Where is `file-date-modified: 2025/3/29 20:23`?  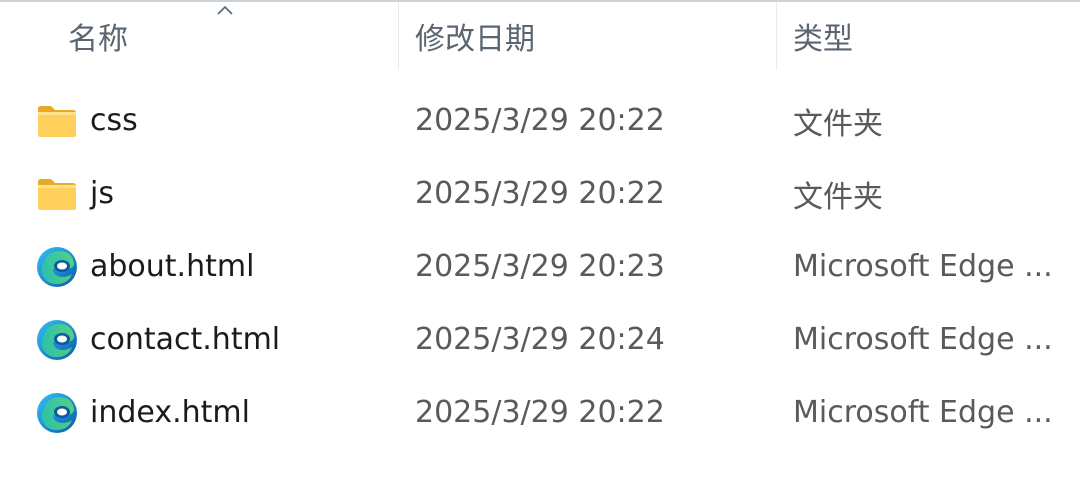 file-date-modified: 2025/3/29 20:23 is located at coordinates (540, 266).